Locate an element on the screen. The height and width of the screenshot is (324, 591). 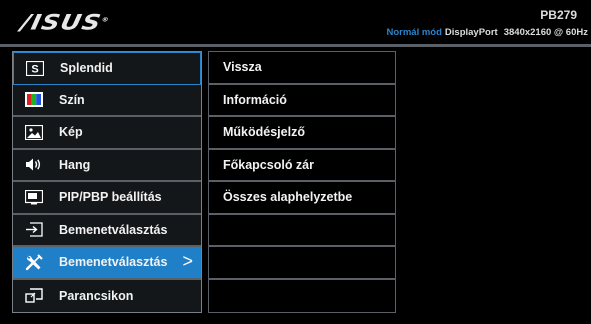
menu-item-label: Hang is located at coordinates (75, 164).